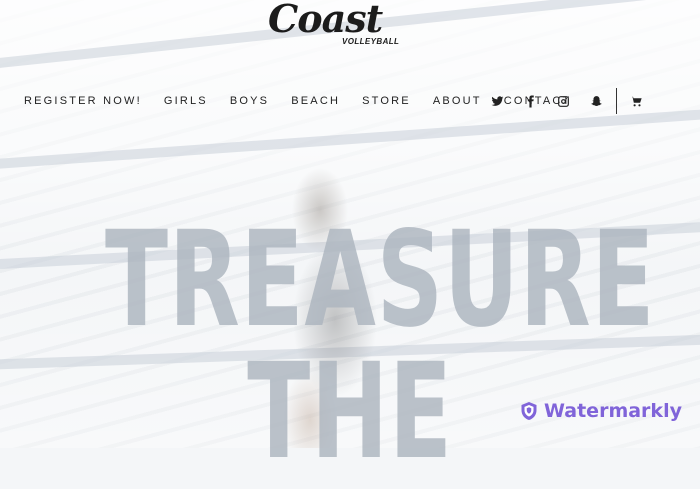 This screenshot has width=700, height=489. What do you see at coordinates (613, 411) in the screenshot?
I see `watermark-text: Watermarkly` at bounding box center [613, 411].